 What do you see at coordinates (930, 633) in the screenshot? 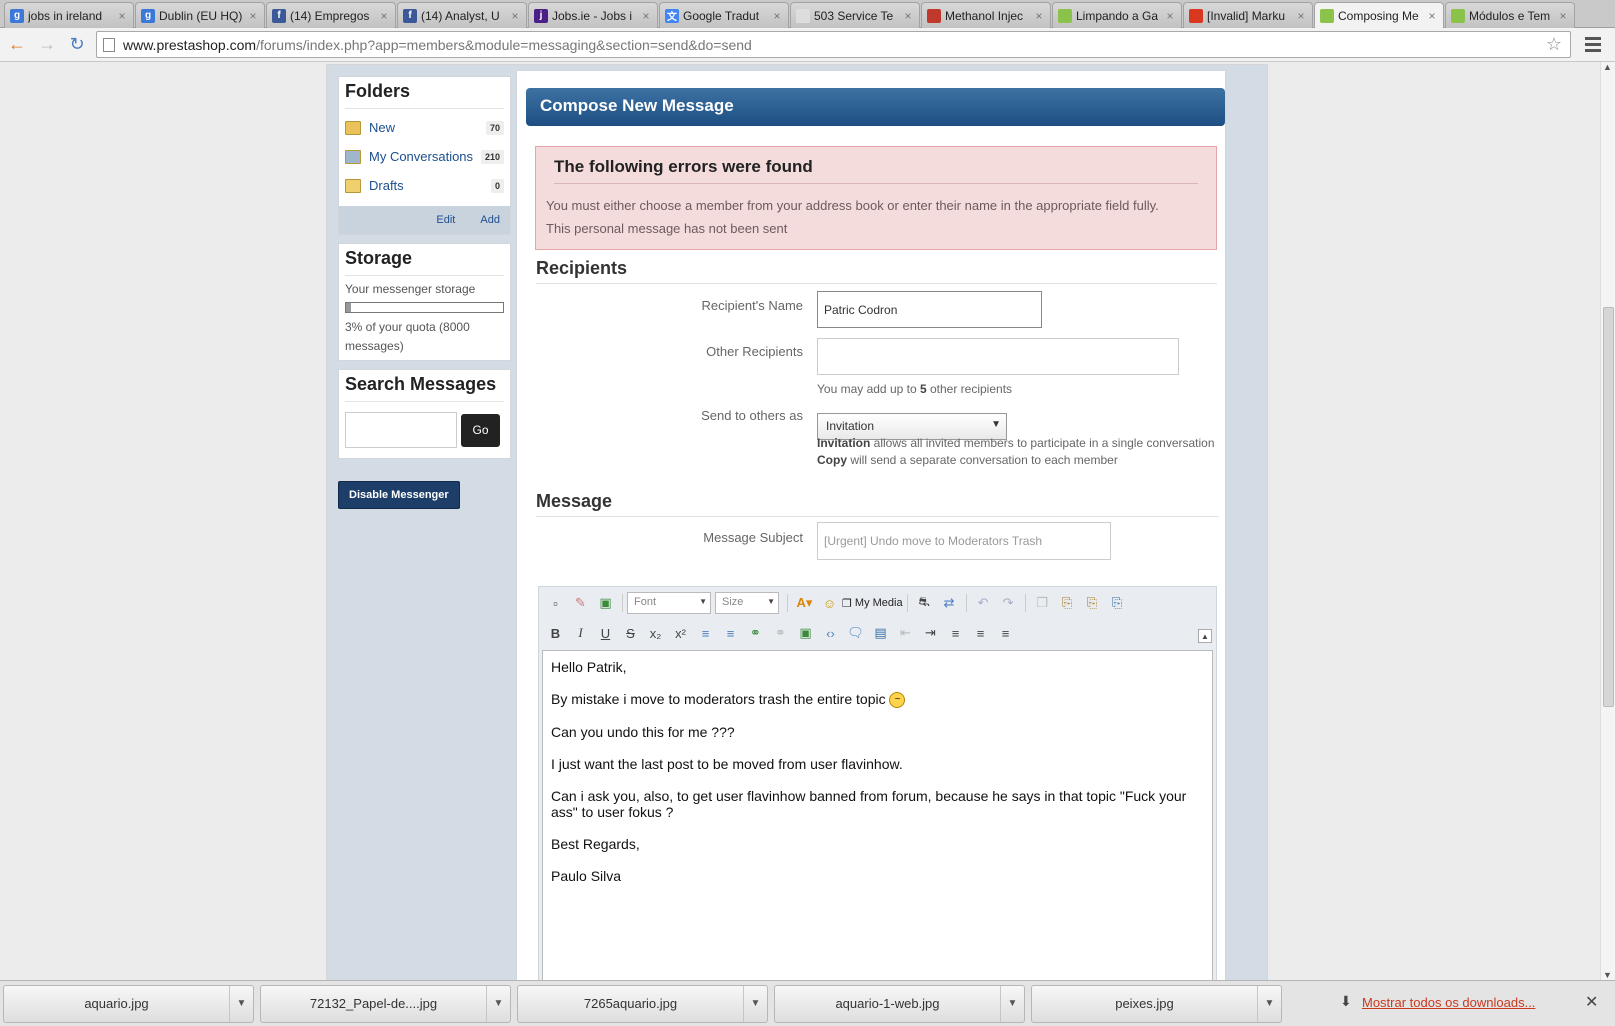
I see `indent-icon: ⇥` at bounding box center [930, 633].